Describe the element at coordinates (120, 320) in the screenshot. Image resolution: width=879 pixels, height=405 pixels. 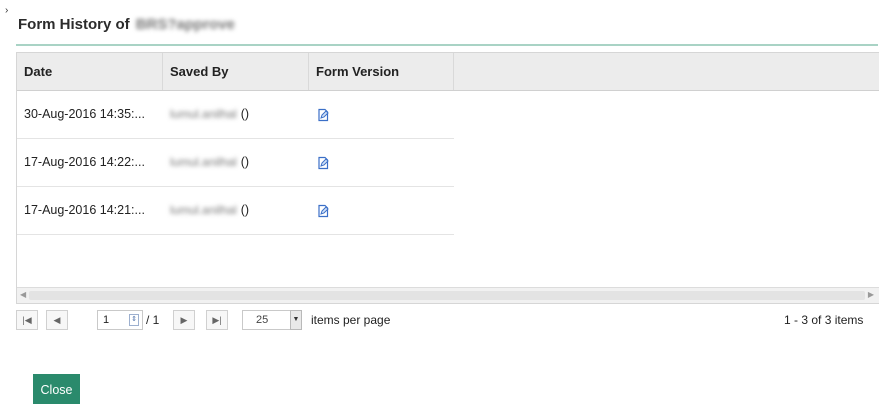
I see `page-number-input: 1 ⇕` at that location.